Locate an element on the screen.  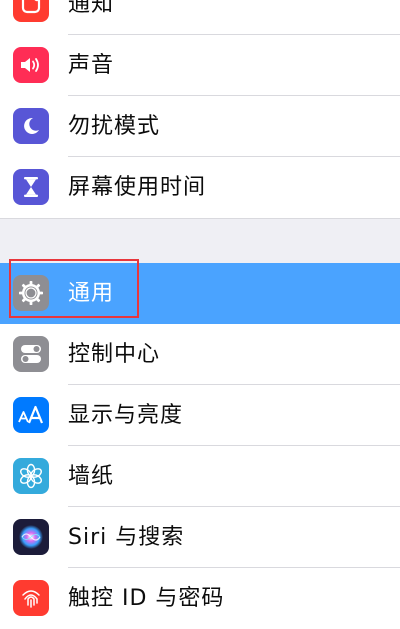
settings-row-label: 触控 ID 与密码 is located at coordinates (146, 598).